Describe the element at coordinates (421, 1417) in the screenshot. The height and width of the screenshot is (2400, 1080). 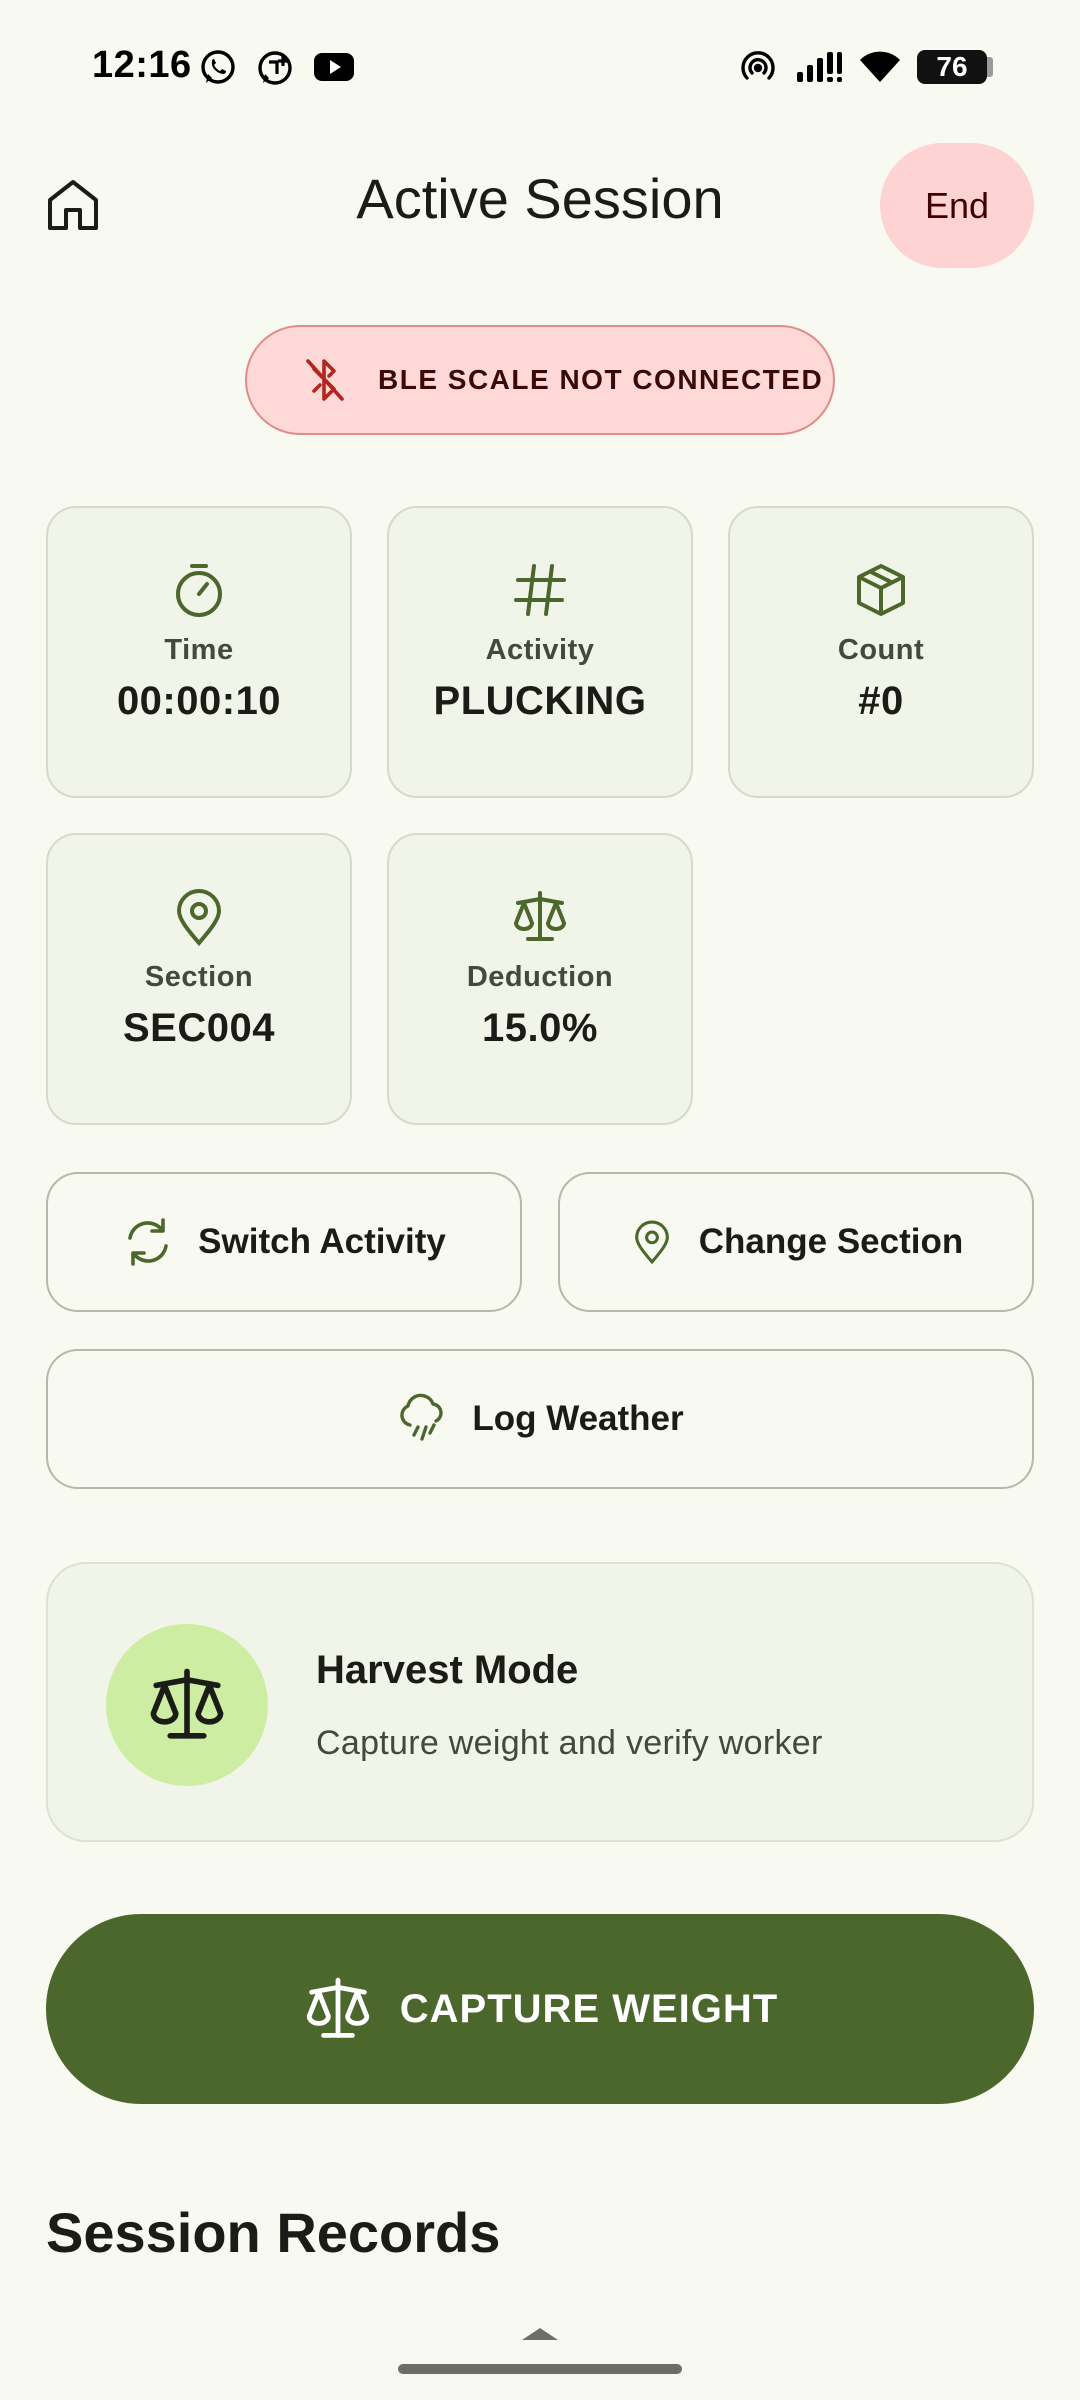
I see `cloud-rain-icon` at that location.